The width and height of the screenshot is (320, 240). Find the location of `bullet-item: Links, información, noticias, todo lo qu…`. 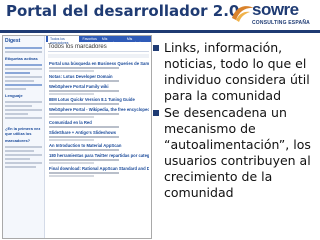

bullet-item: Links, información, noticias, todo lo qu… is located at coordinates (235, 72).